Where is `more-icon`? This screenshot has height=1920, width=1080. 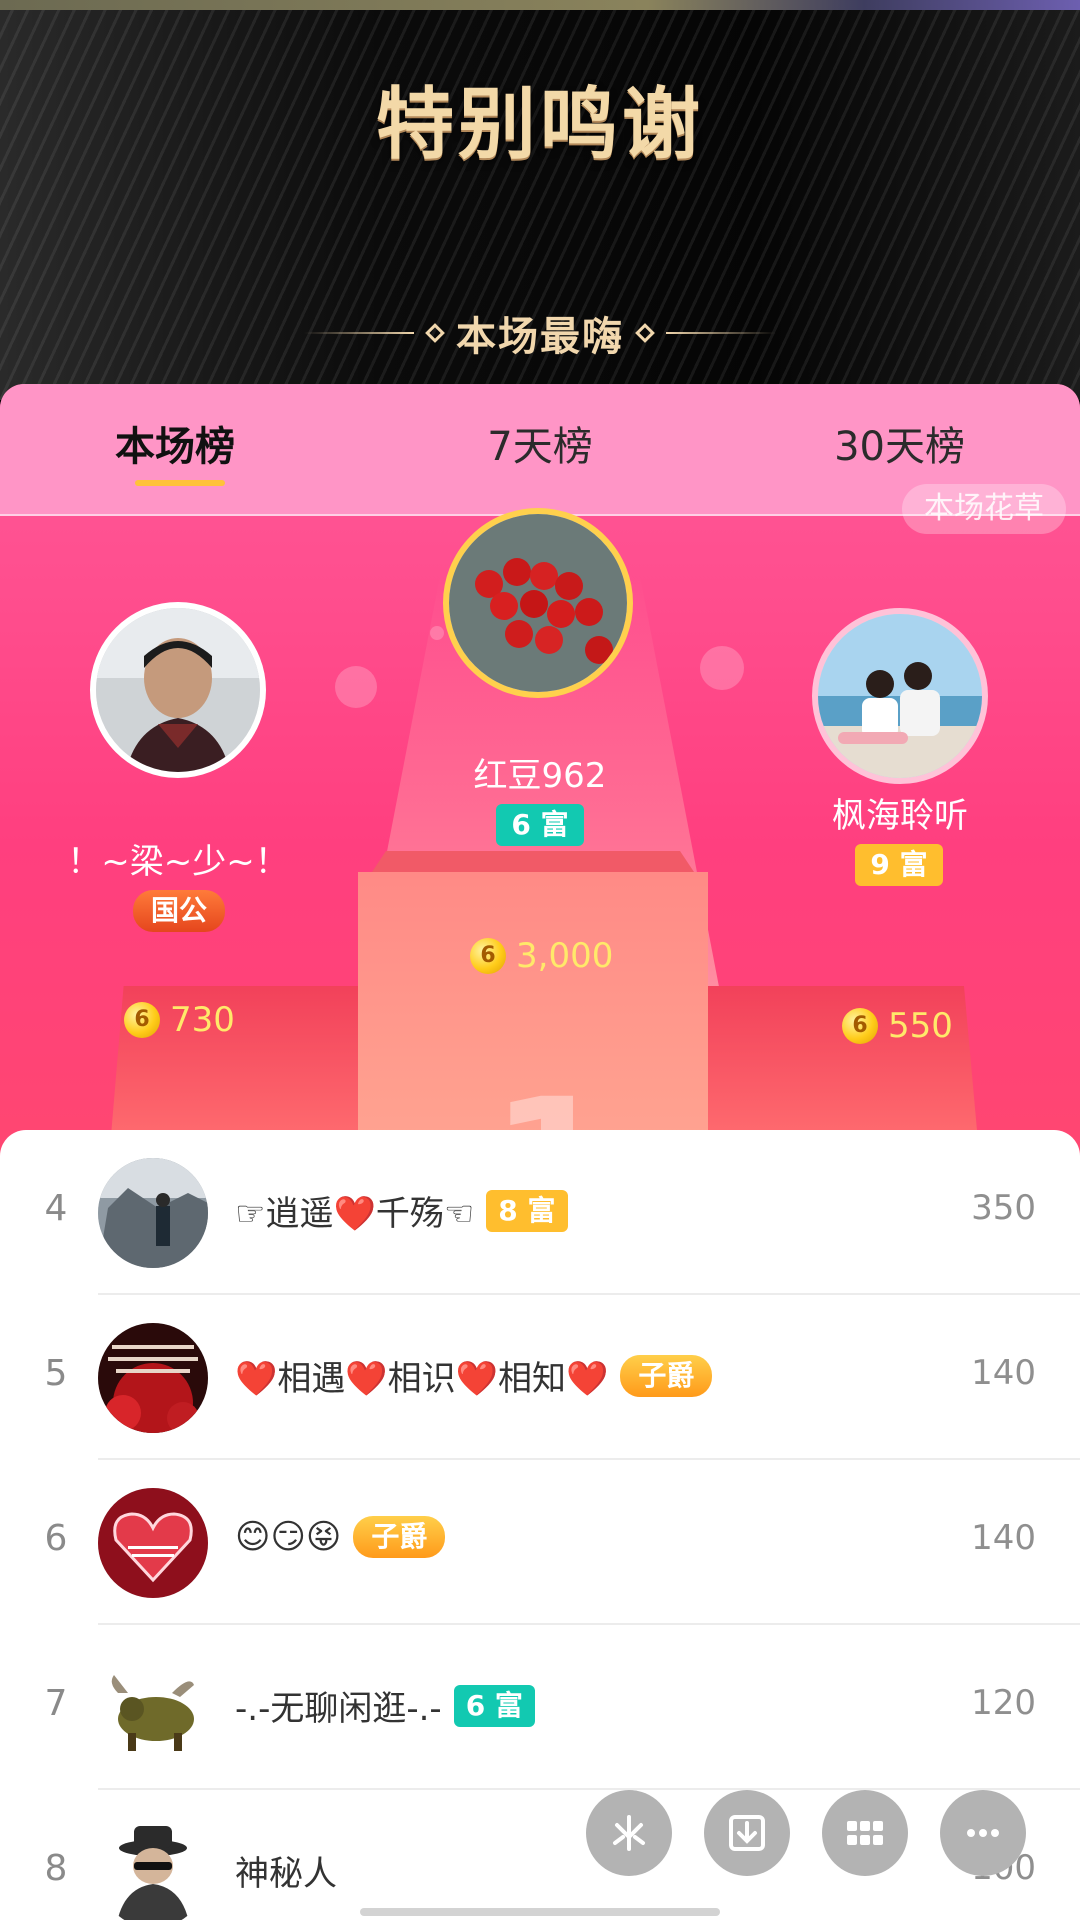 more-icon is located at coordinates (983, 1833).